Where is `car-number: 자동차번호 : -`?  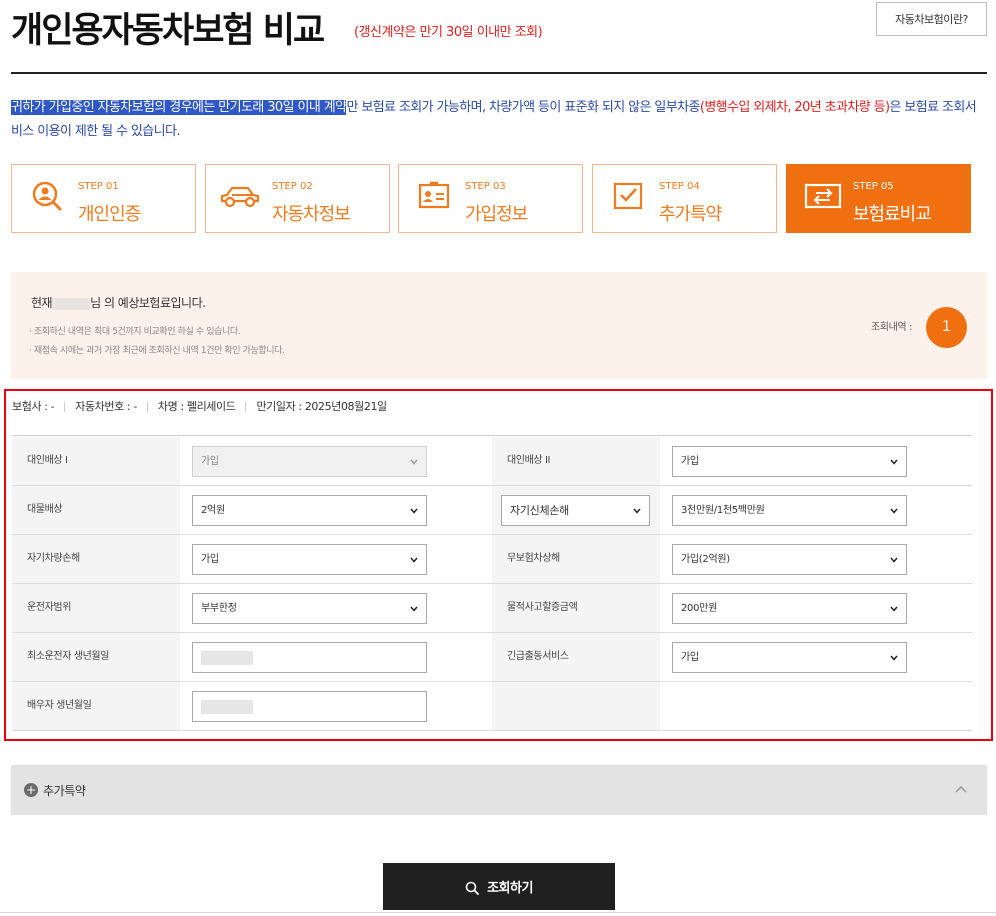
car-number: 자동차번호 : - is located at coordinates (106, 406).